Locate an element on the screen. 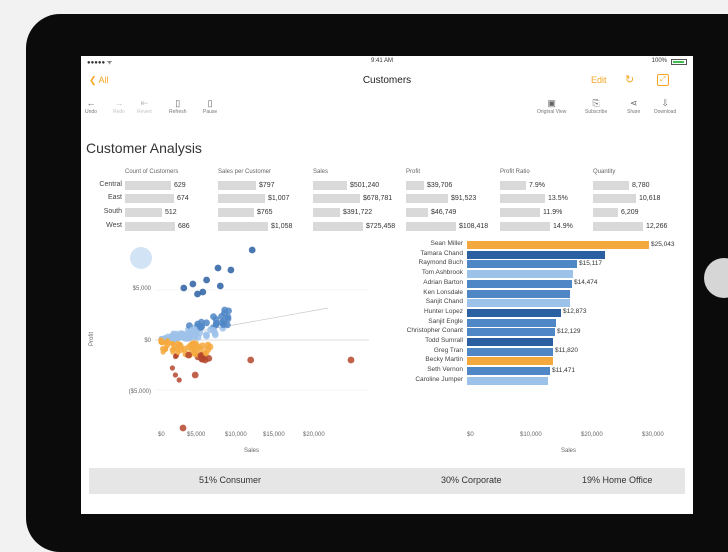 This screenshot has width=728, height=552. table-cell-value: 674 is located at coordinates (183, 198).